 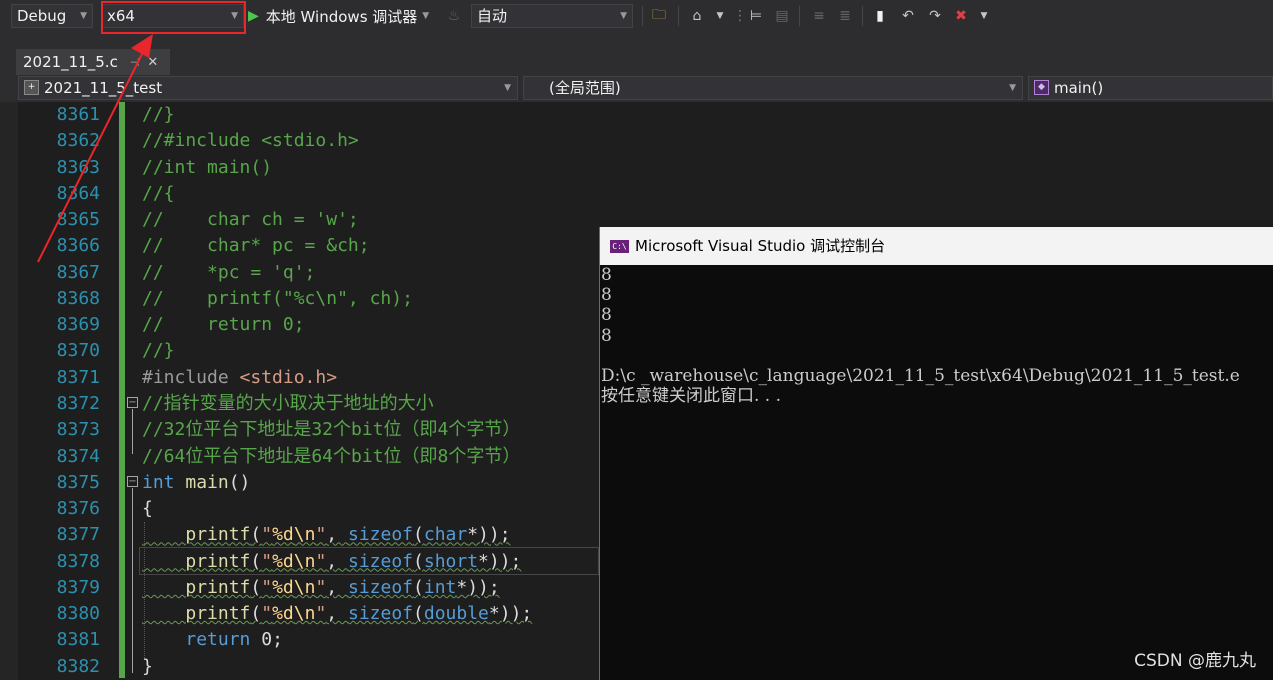 I want to click on play-icon: ▶, so click(x=253, y=16).